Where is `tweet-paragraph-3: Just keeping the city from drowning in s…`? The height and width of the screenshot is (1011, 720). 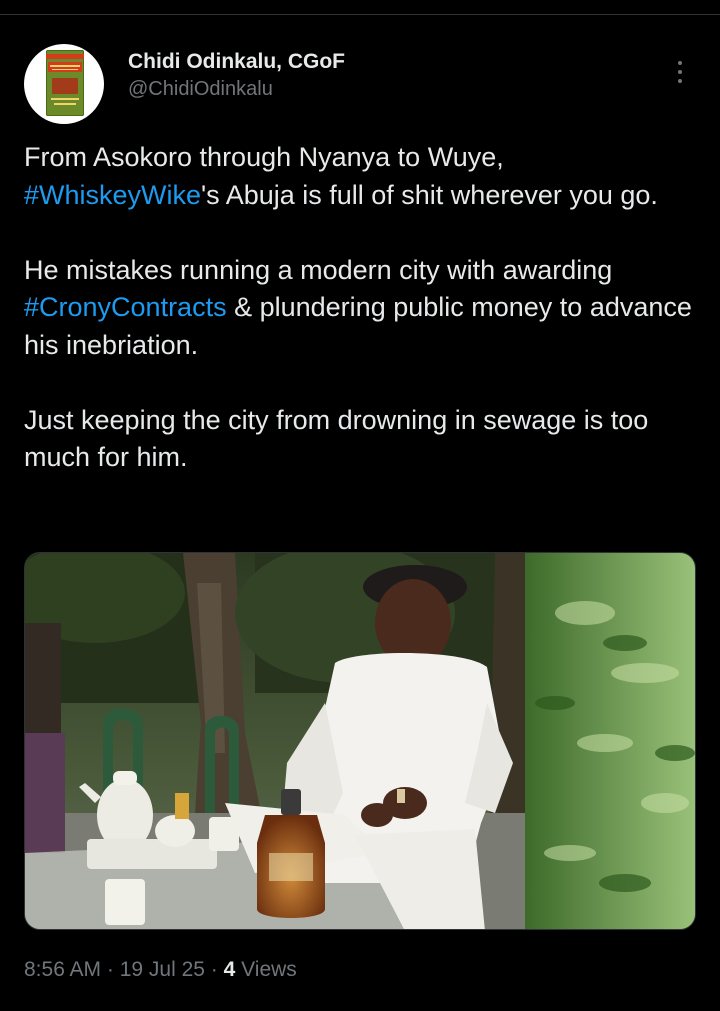 tweet-paragraph-3: Just keeping the city from drowning in s… is located at coordinates (336, 438).